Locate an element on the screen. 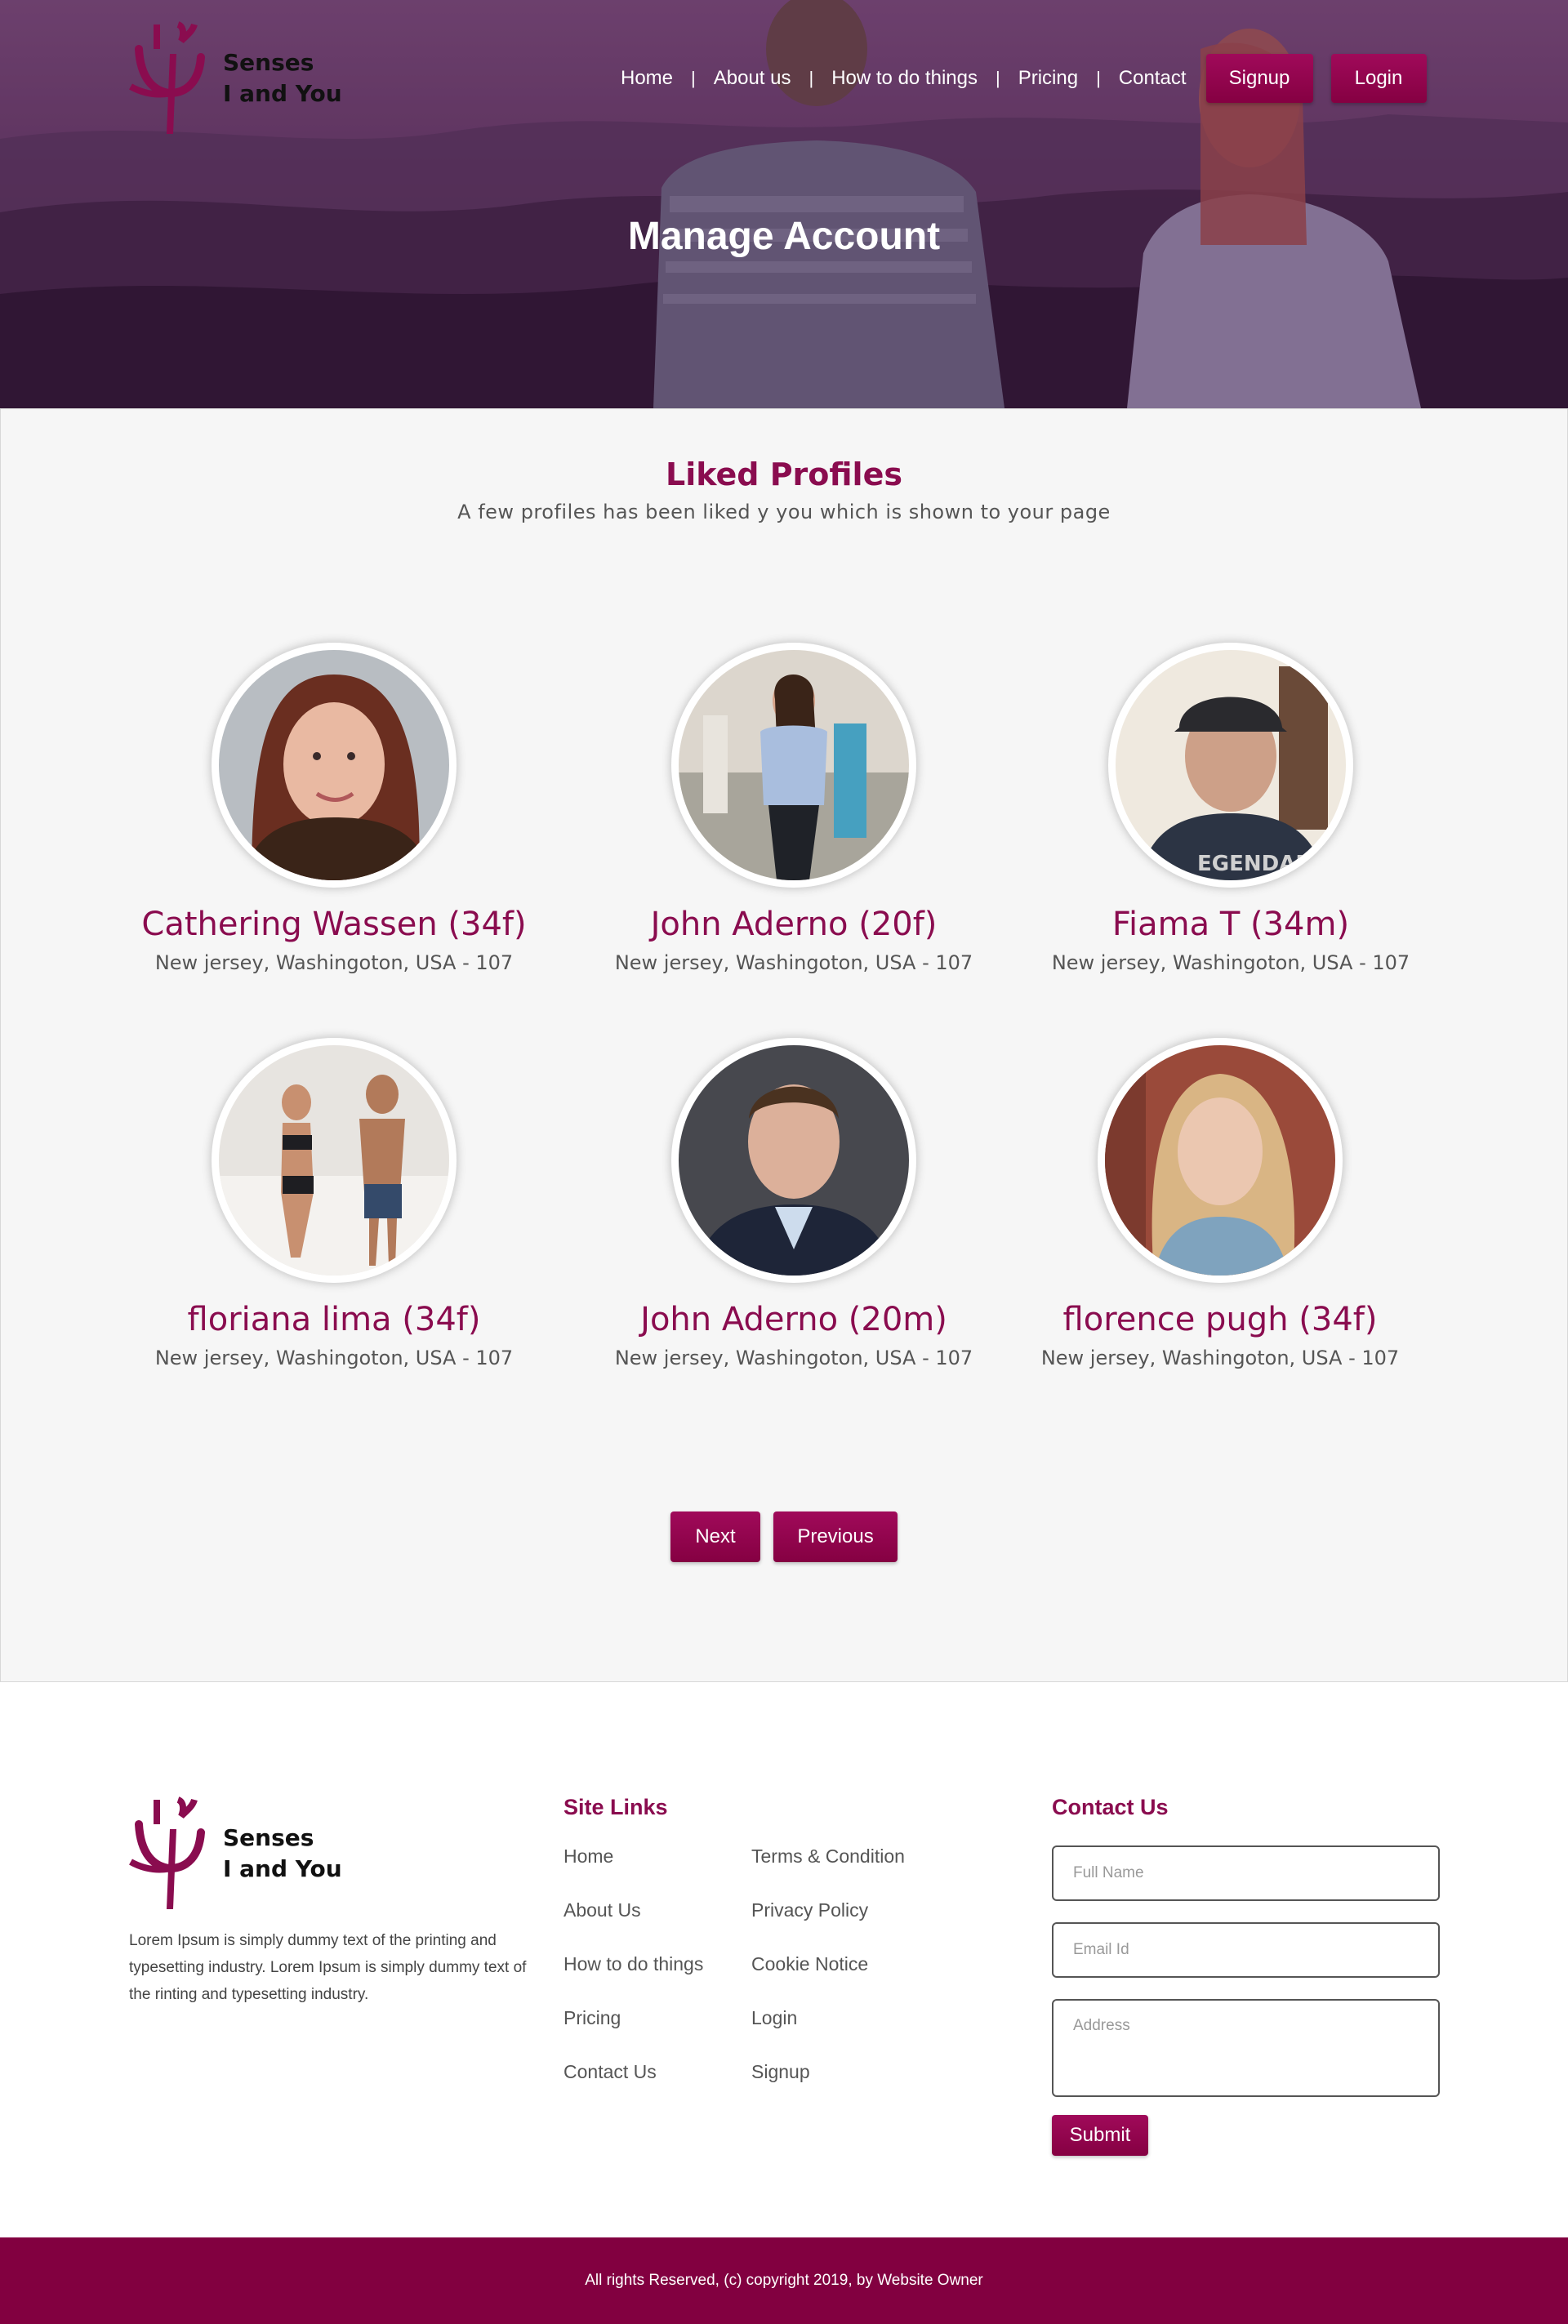 Image resolution: width=1568 pixels, height=2324 pixels. pagination: Next Previous is located at coordinates (784, 1536).